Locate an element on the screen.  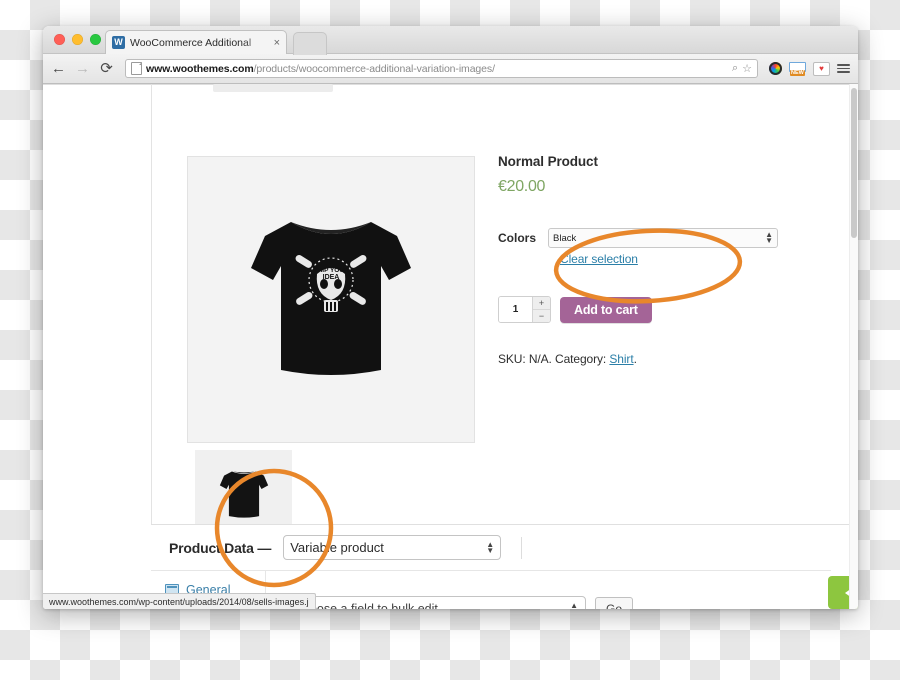
minimize-window-button is located at coordinates (77, 39).